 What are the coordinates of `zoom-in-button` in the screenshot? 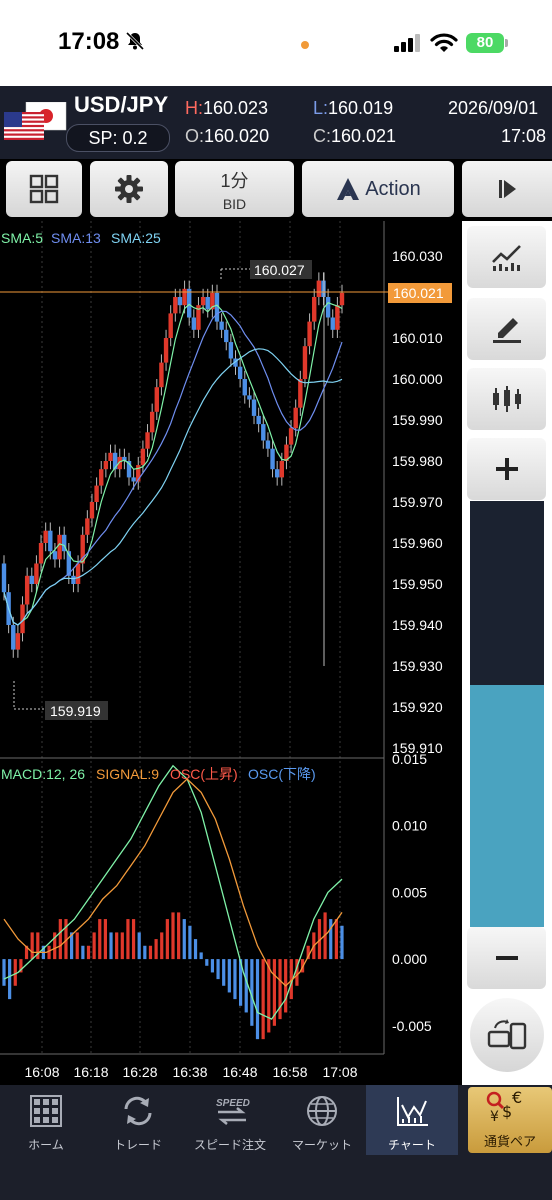 It's located at (506, 469).